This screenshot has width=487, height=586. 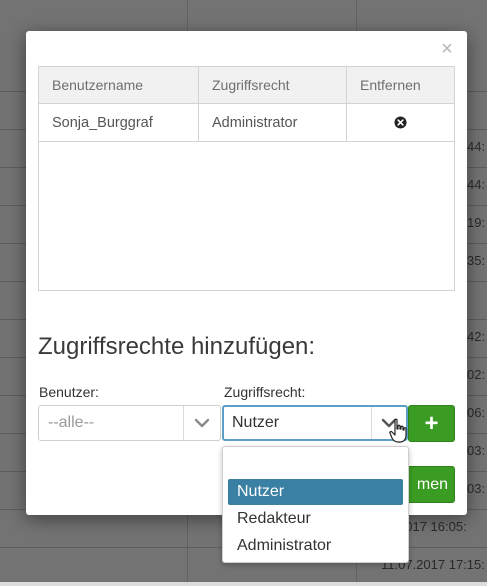 I want to click on permission-dropdown-list: Nutzer Redakteur Administrator, so click(x=315, y=504).